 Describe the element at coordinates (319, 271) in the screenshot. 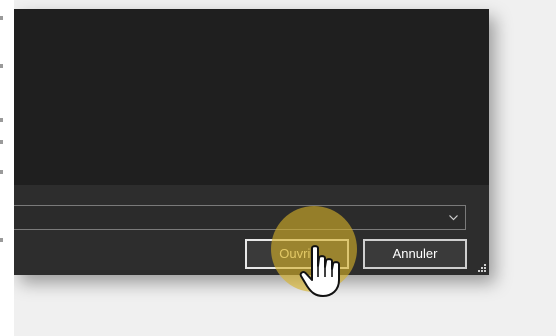

I see `hand-pointer-icon` at that location.